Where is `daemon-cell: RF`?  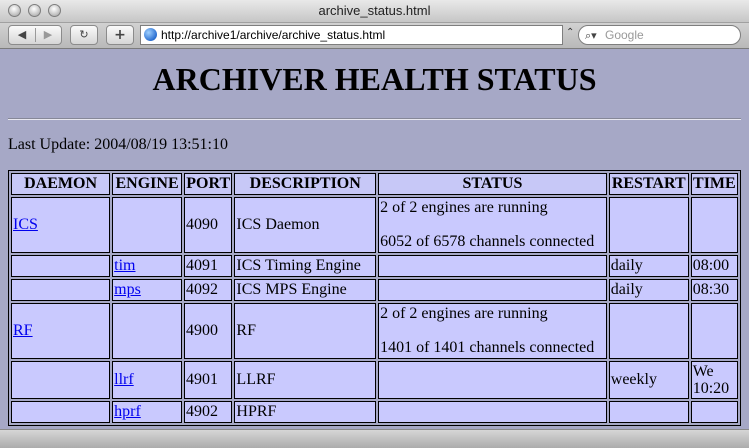 daemon-cell: RF is located at coordinates (61, 331).